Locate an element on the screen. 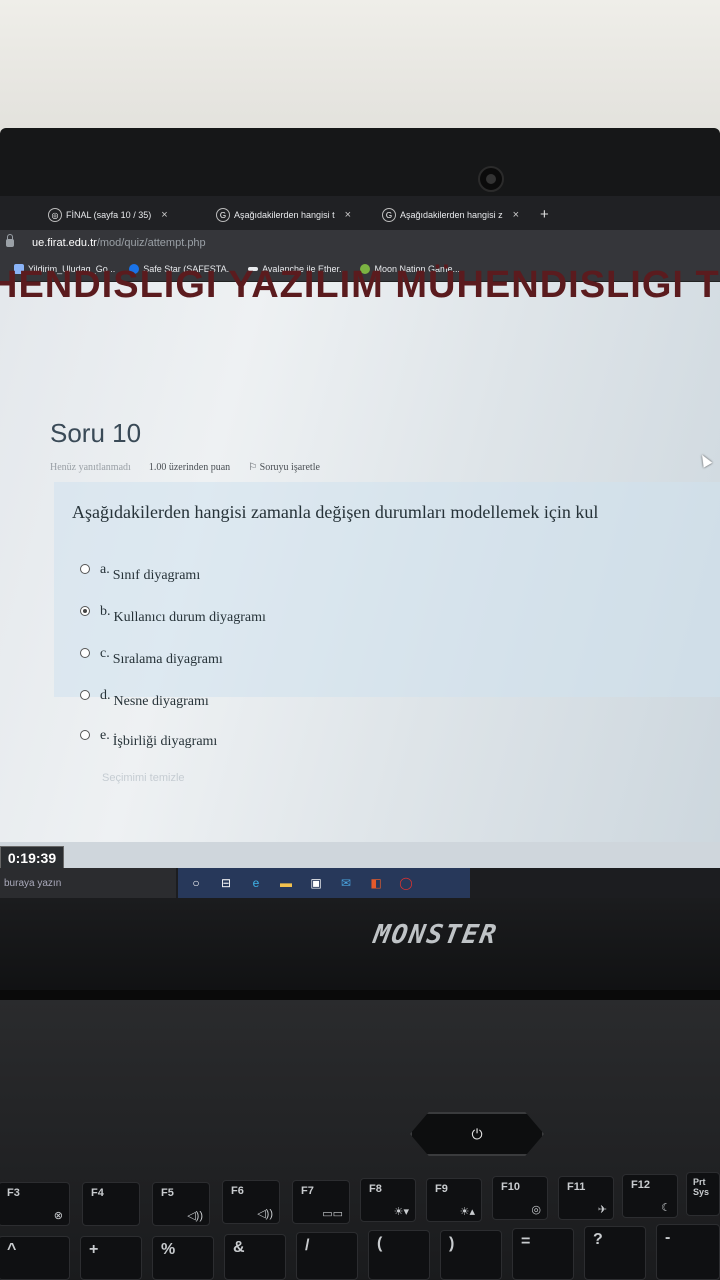 Image resolution: width=720 pixels, height=1280 pixels. key-f5: F5 ◁)) is located at coordinates (181, 1204).